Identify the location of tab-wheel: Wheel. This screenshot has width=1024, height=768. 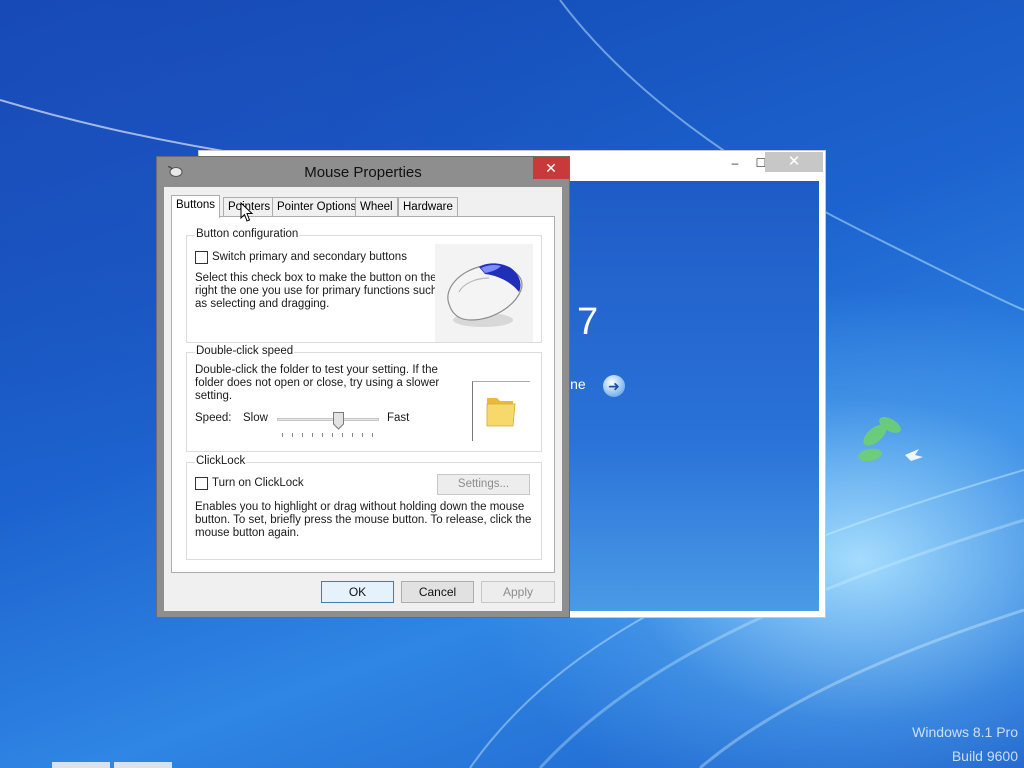
(376, 207).